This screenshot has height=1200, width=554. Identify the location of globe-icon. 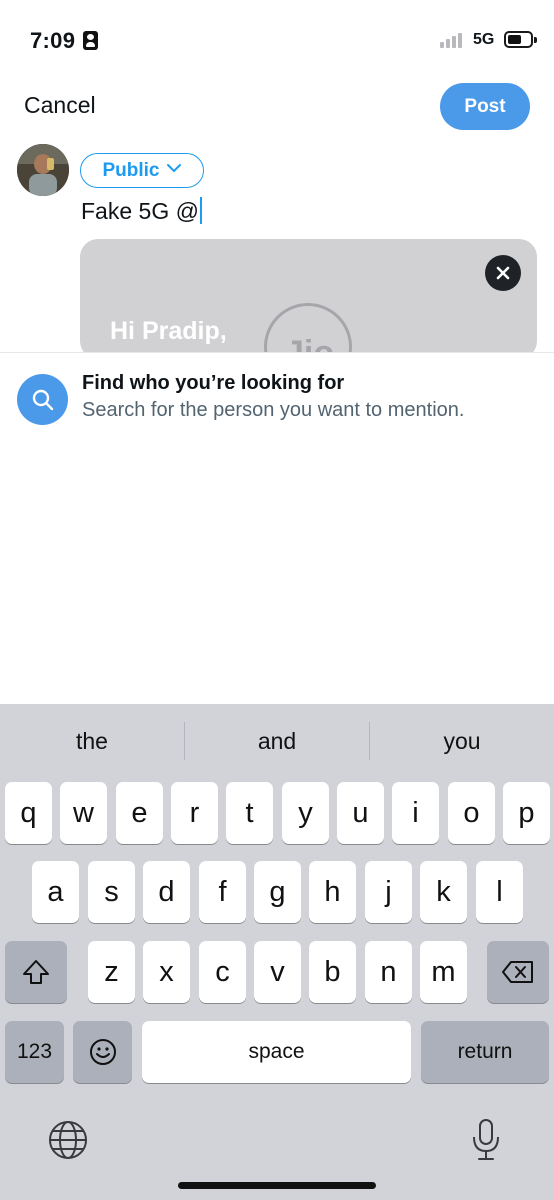
(68, 1140).